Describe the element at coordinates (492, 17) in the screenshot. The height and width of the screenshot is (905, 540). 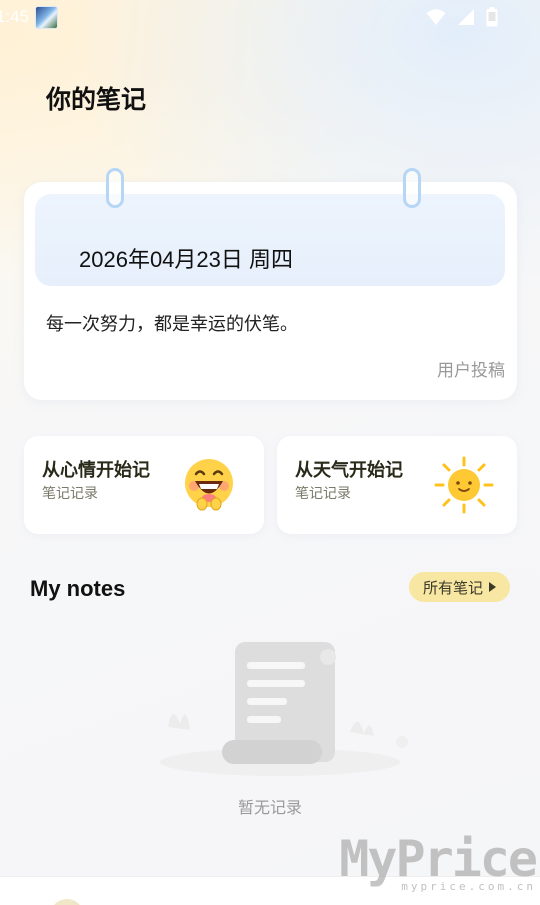
I see `battery-icon` at that location.